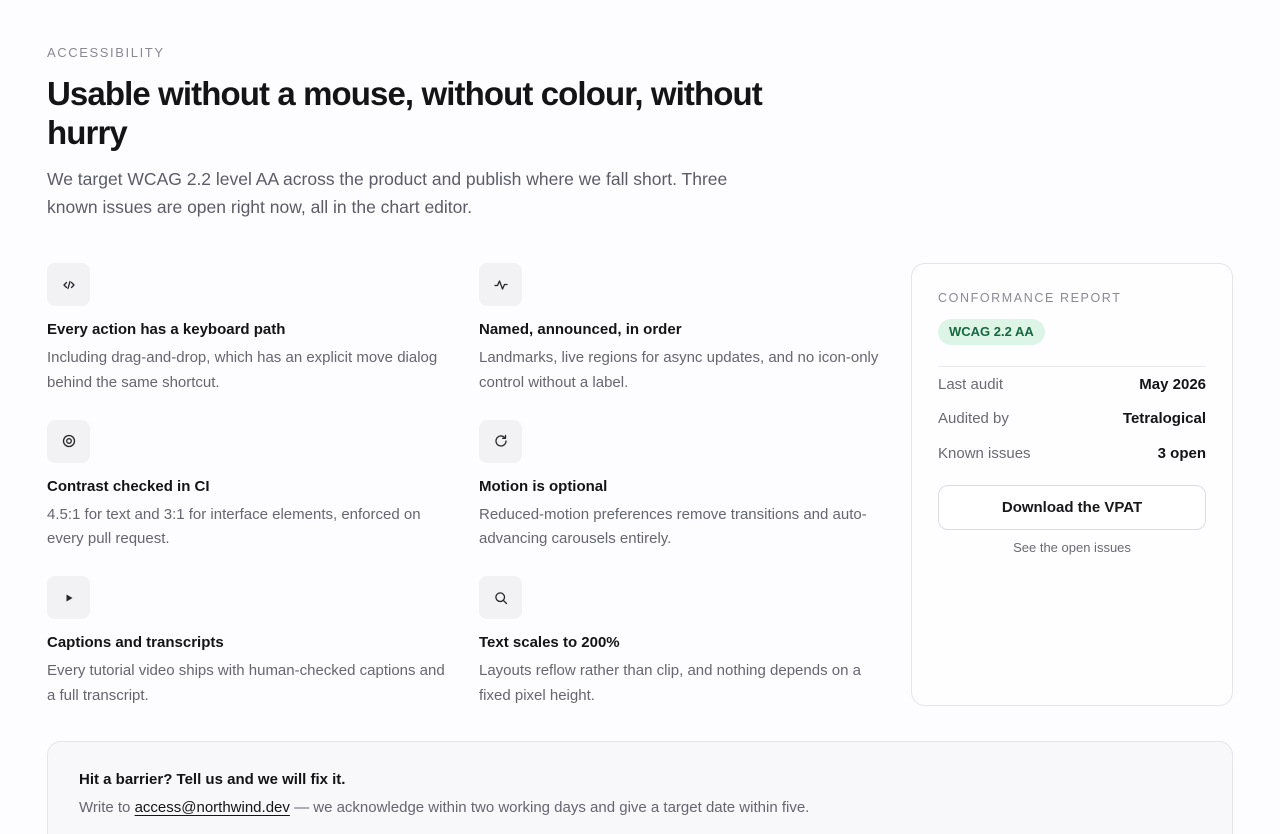  What do you see at coordinates (105, 807) in the screenshot?
I see `callout-prefix: Write to` at bounding box center [105, 807].